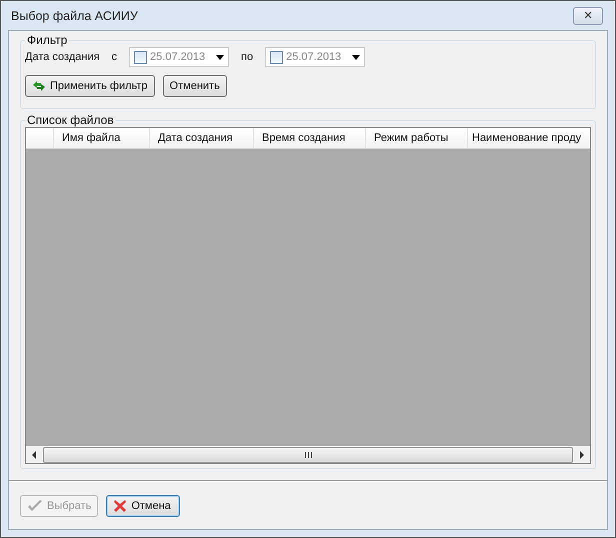 The width and height of the screenshot is (616, 538). What do you see at coordinates (247, 57) in the screenshot?
I see `date-prefix-label: по` at bounding box center [247, 57].